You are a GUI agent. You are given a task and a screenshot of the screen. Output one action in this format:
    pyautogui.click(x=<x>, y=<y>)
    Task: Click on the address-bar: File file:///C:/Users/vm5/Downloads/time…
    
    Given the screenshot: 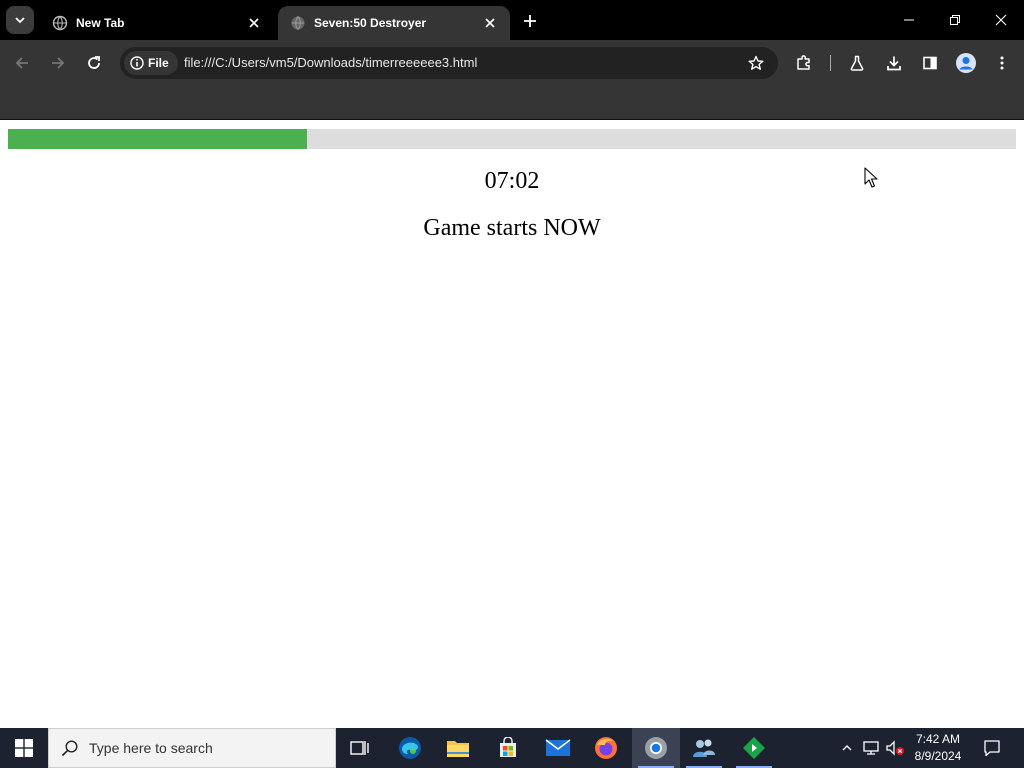 What is the action you would take?
    pyautogui.click(x=449, y=63)
    